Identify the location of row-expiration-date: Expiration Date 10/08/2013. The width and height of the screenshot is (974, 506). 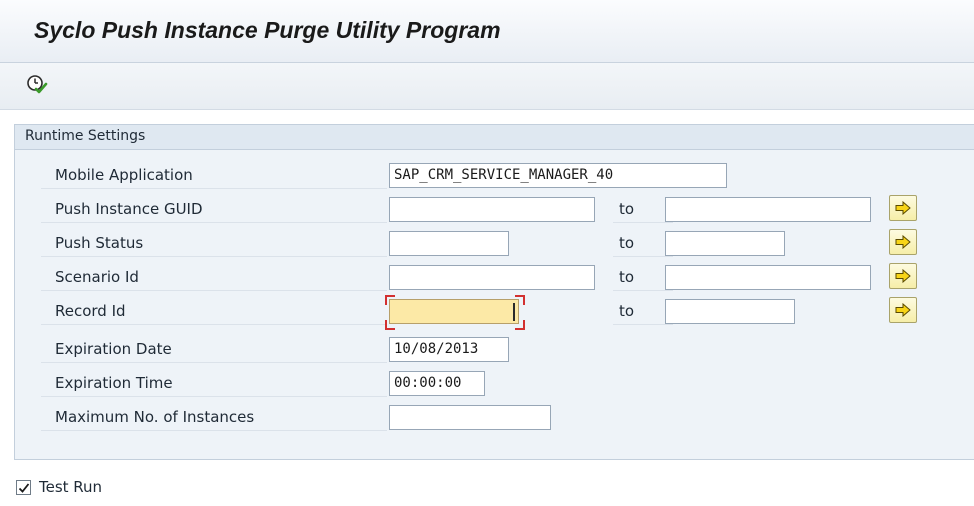
(507, 349).